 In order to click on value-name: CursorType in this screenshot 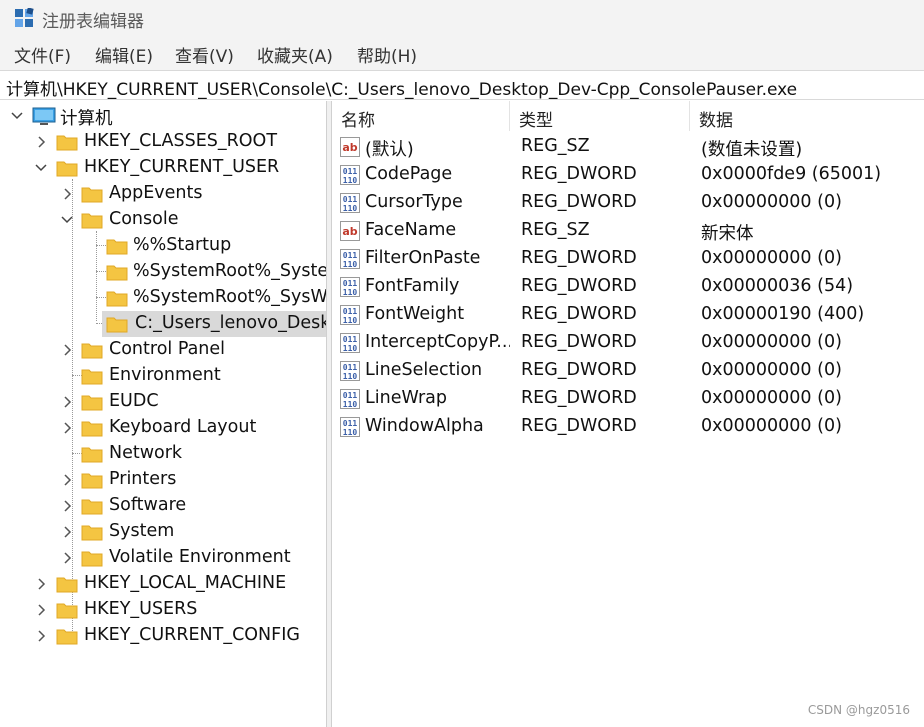, I will do `click(414, 202)`.